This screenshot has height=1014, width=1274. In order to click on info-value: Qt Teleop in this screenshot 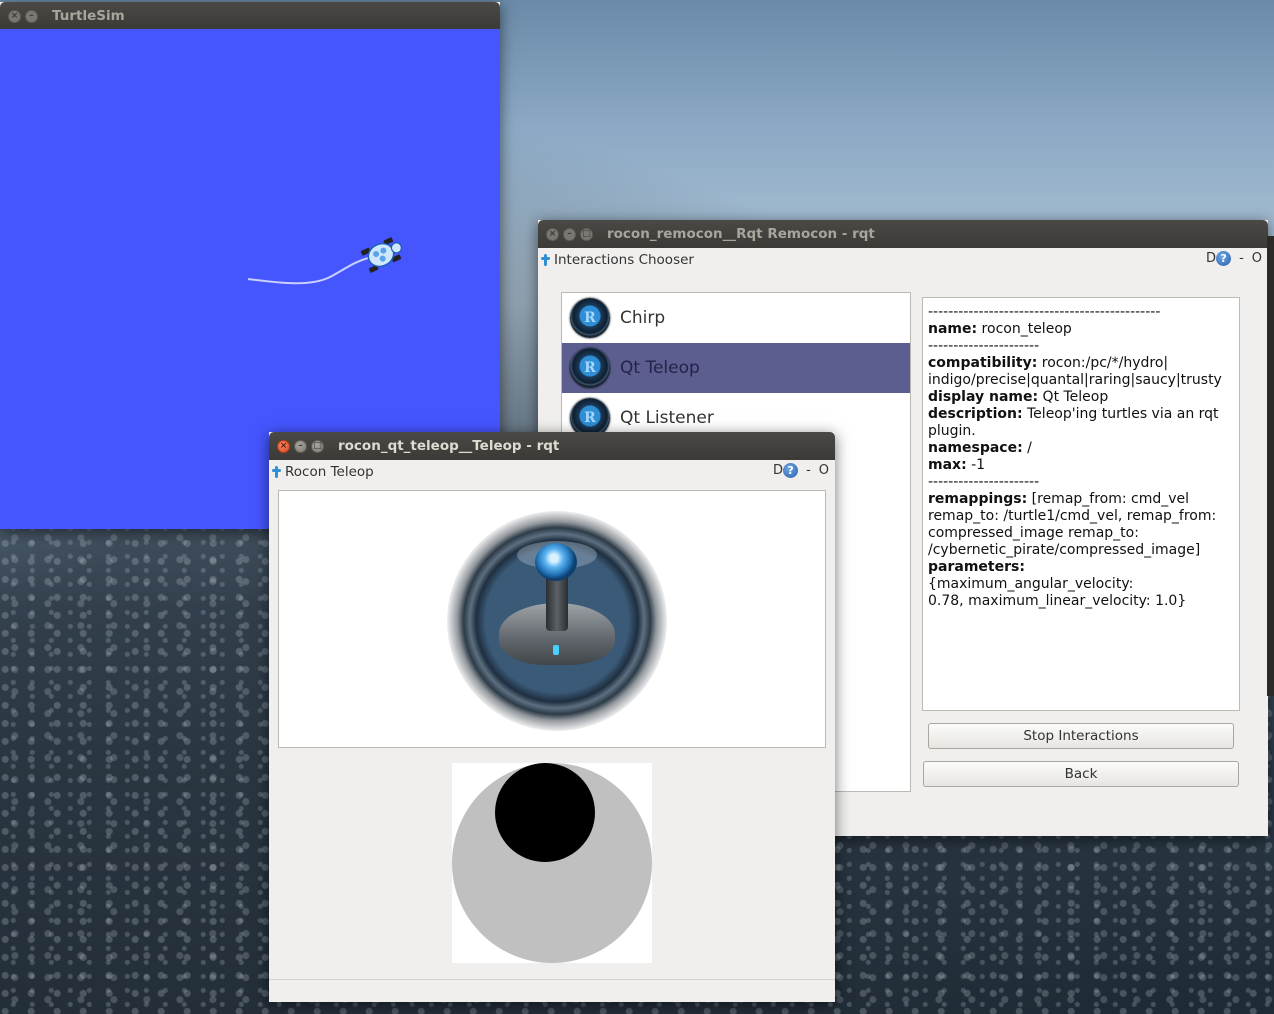, I will do `click(1073, 397)`.